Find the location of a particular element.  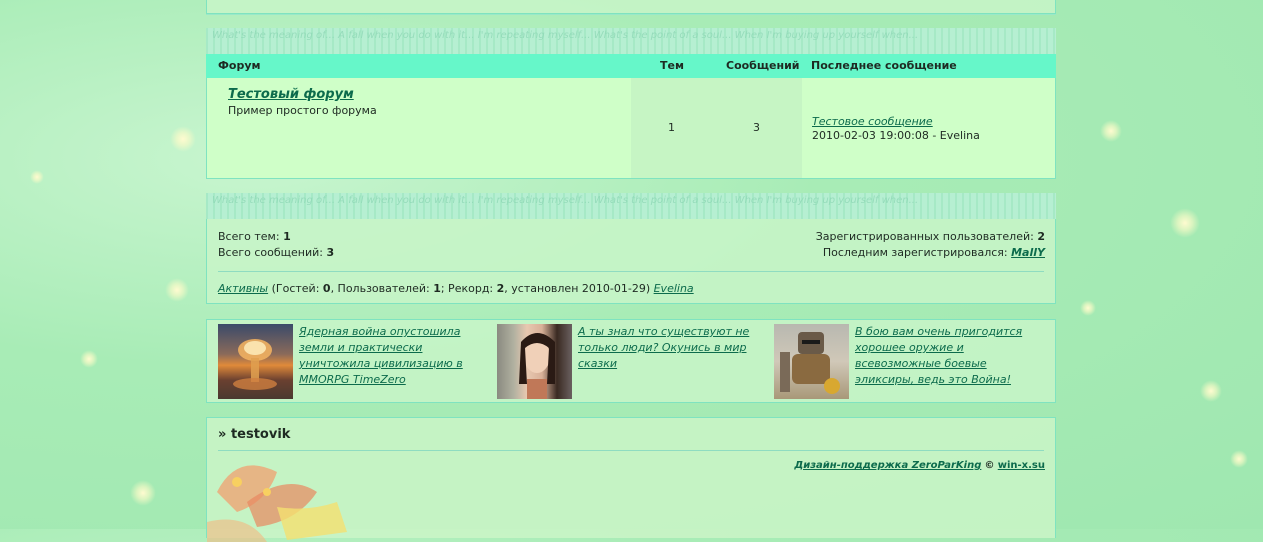

username-prefix: » is located at coordinates (222, 434).